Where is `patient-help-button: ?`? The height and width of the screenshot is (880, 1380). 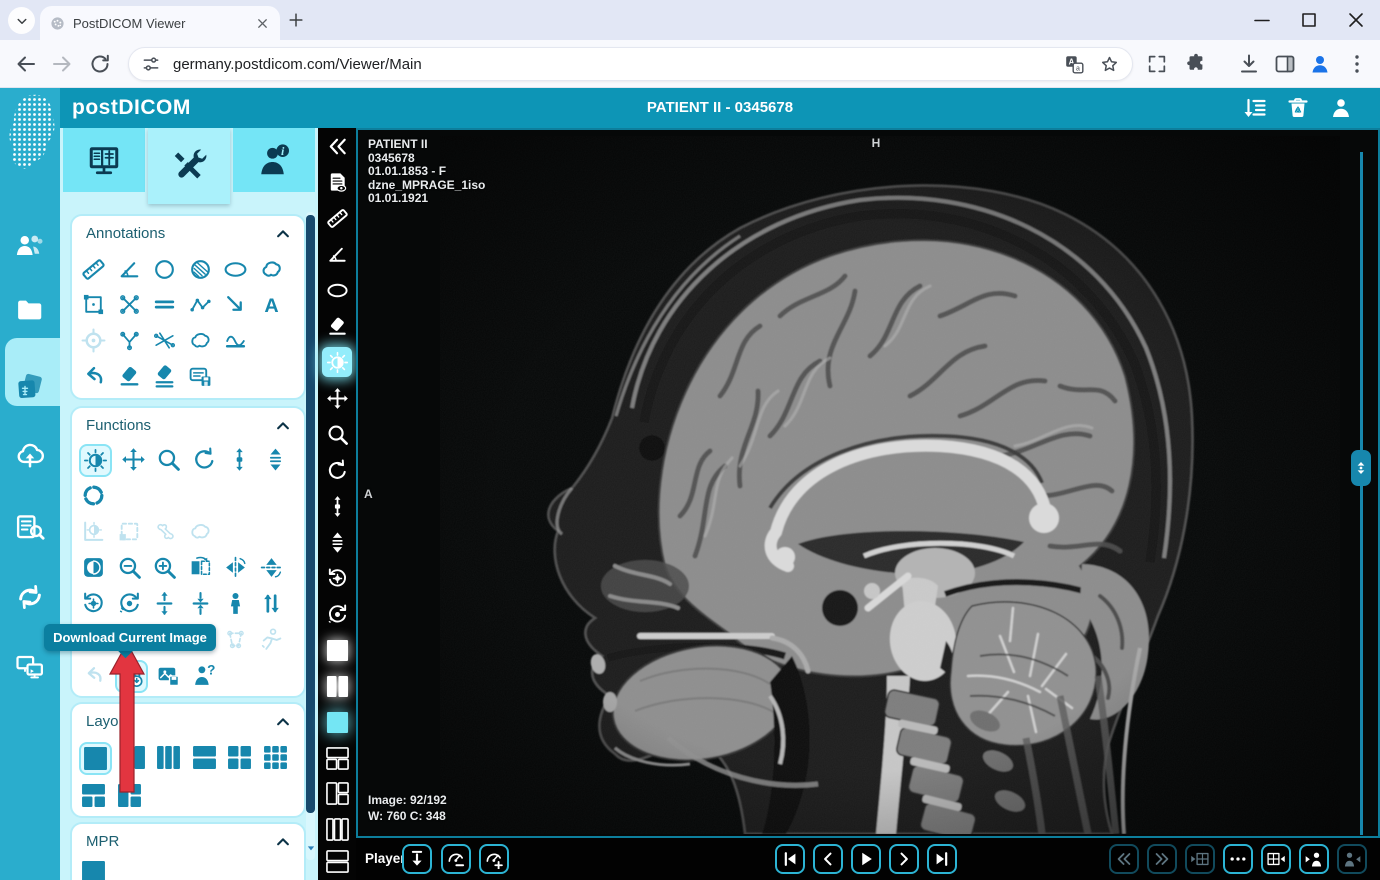
patient-help-button: ? is located at coordinates (204, 675).